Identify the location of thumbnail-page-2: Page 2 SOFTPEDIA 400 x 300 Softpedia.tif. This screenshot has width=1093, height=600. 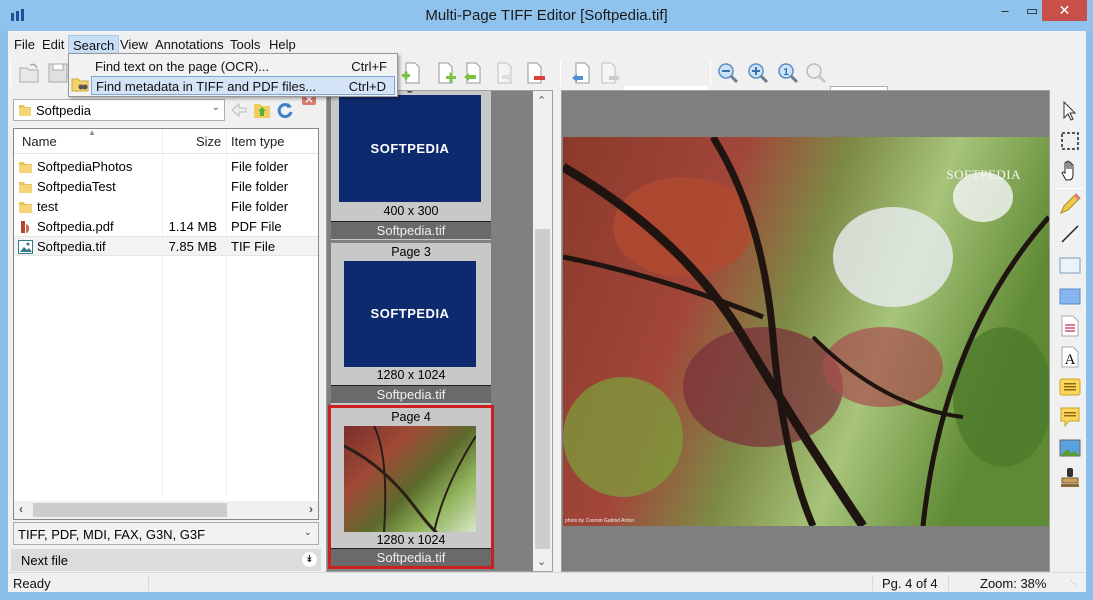
(411, 165).